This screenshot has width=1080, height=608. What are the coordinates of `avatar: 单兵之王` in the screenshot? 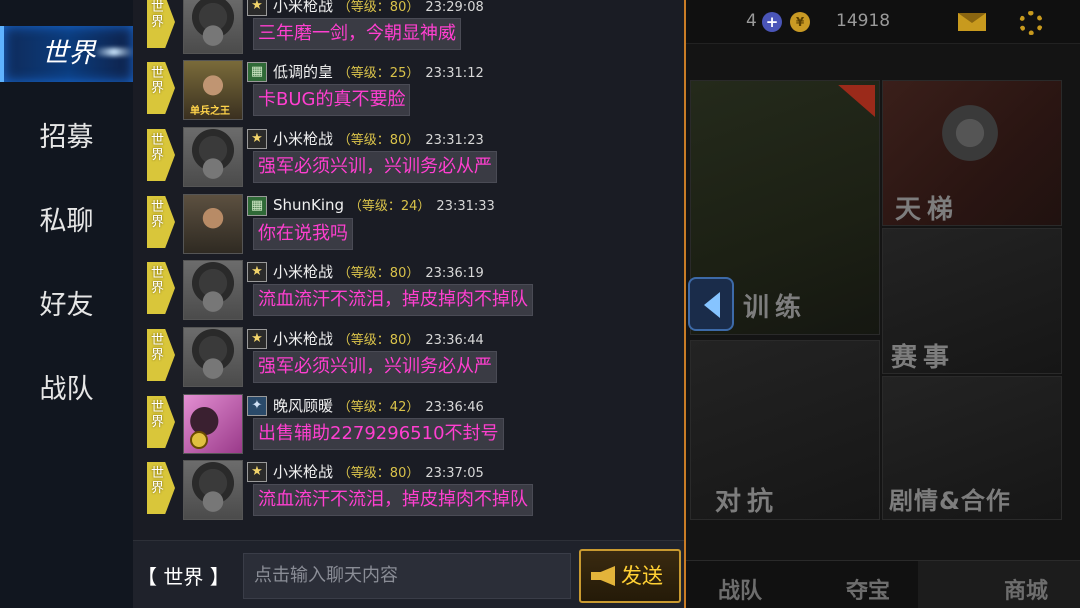 It's located at (213, 90).